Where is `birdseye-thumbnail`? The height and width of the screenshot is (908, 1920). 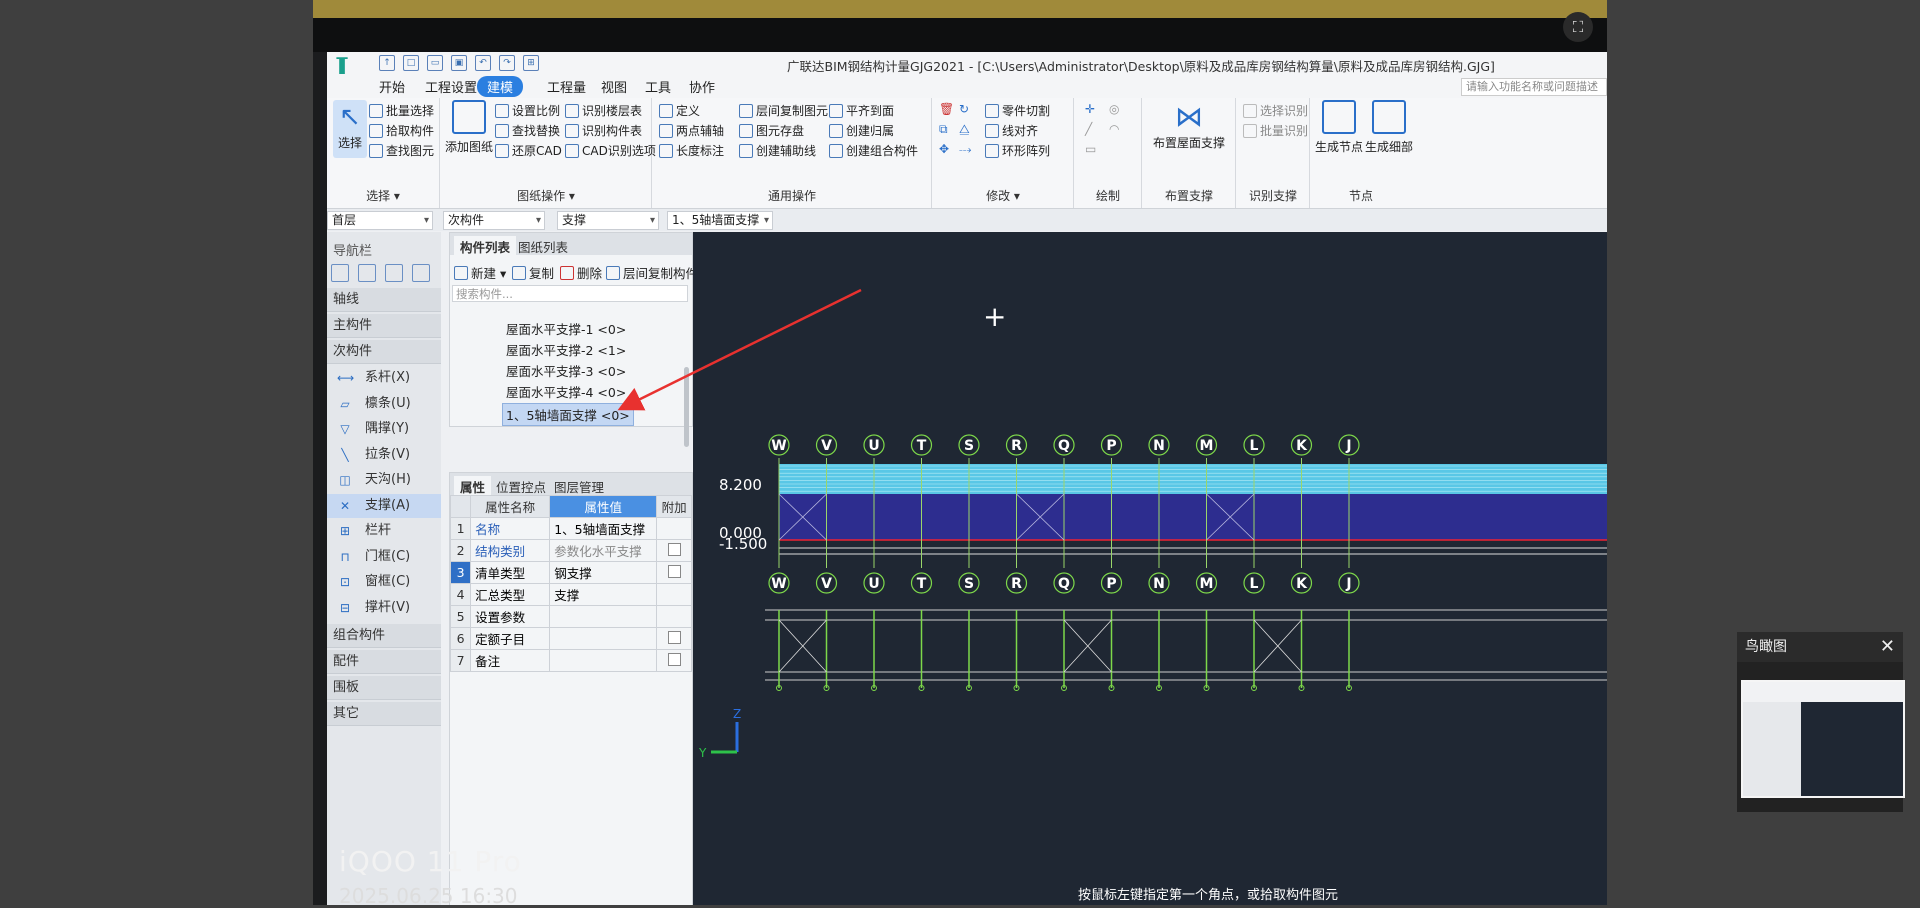
birdseye-thumbnail is located at coordinates (1823, 739).